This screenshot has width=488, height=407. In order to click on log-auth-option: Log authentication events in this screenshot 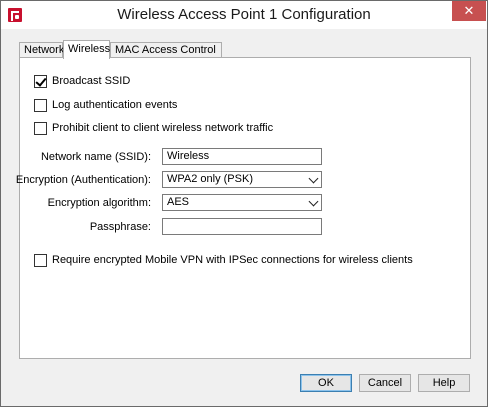, I will do `click(105, 105)`.